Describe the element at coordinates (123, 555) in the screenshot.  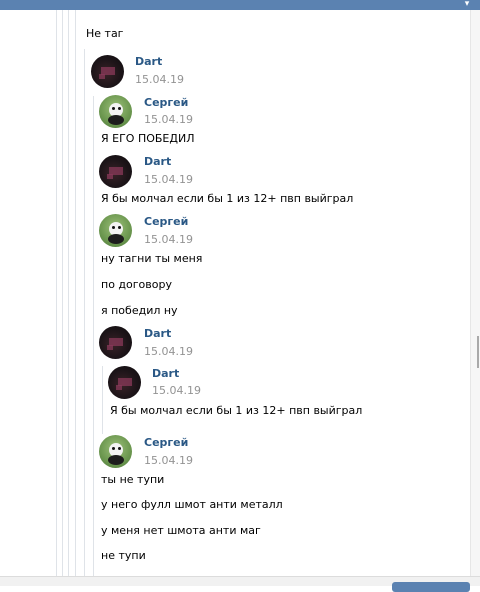
I see `message-text: не тупи` at that location.